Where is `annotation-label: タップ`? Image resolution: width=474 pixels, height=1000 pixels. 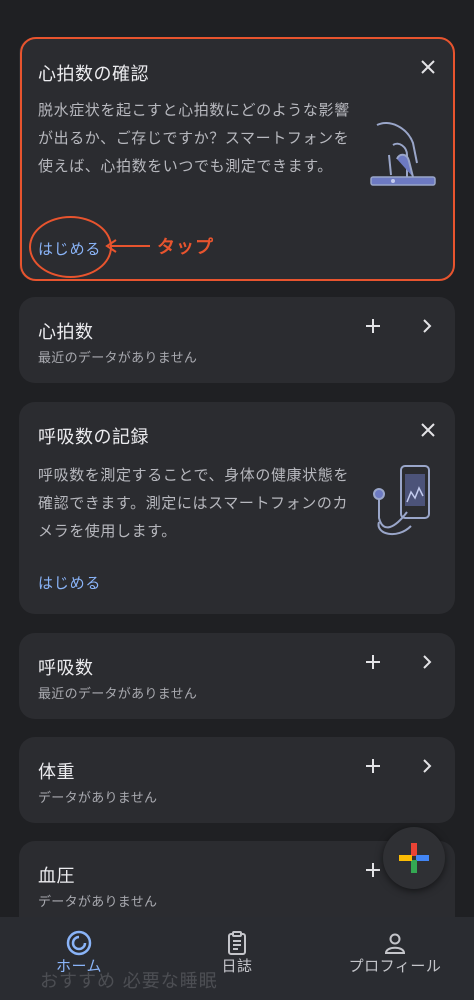
annotation-label: タップ is located at coordinates (185, 247).